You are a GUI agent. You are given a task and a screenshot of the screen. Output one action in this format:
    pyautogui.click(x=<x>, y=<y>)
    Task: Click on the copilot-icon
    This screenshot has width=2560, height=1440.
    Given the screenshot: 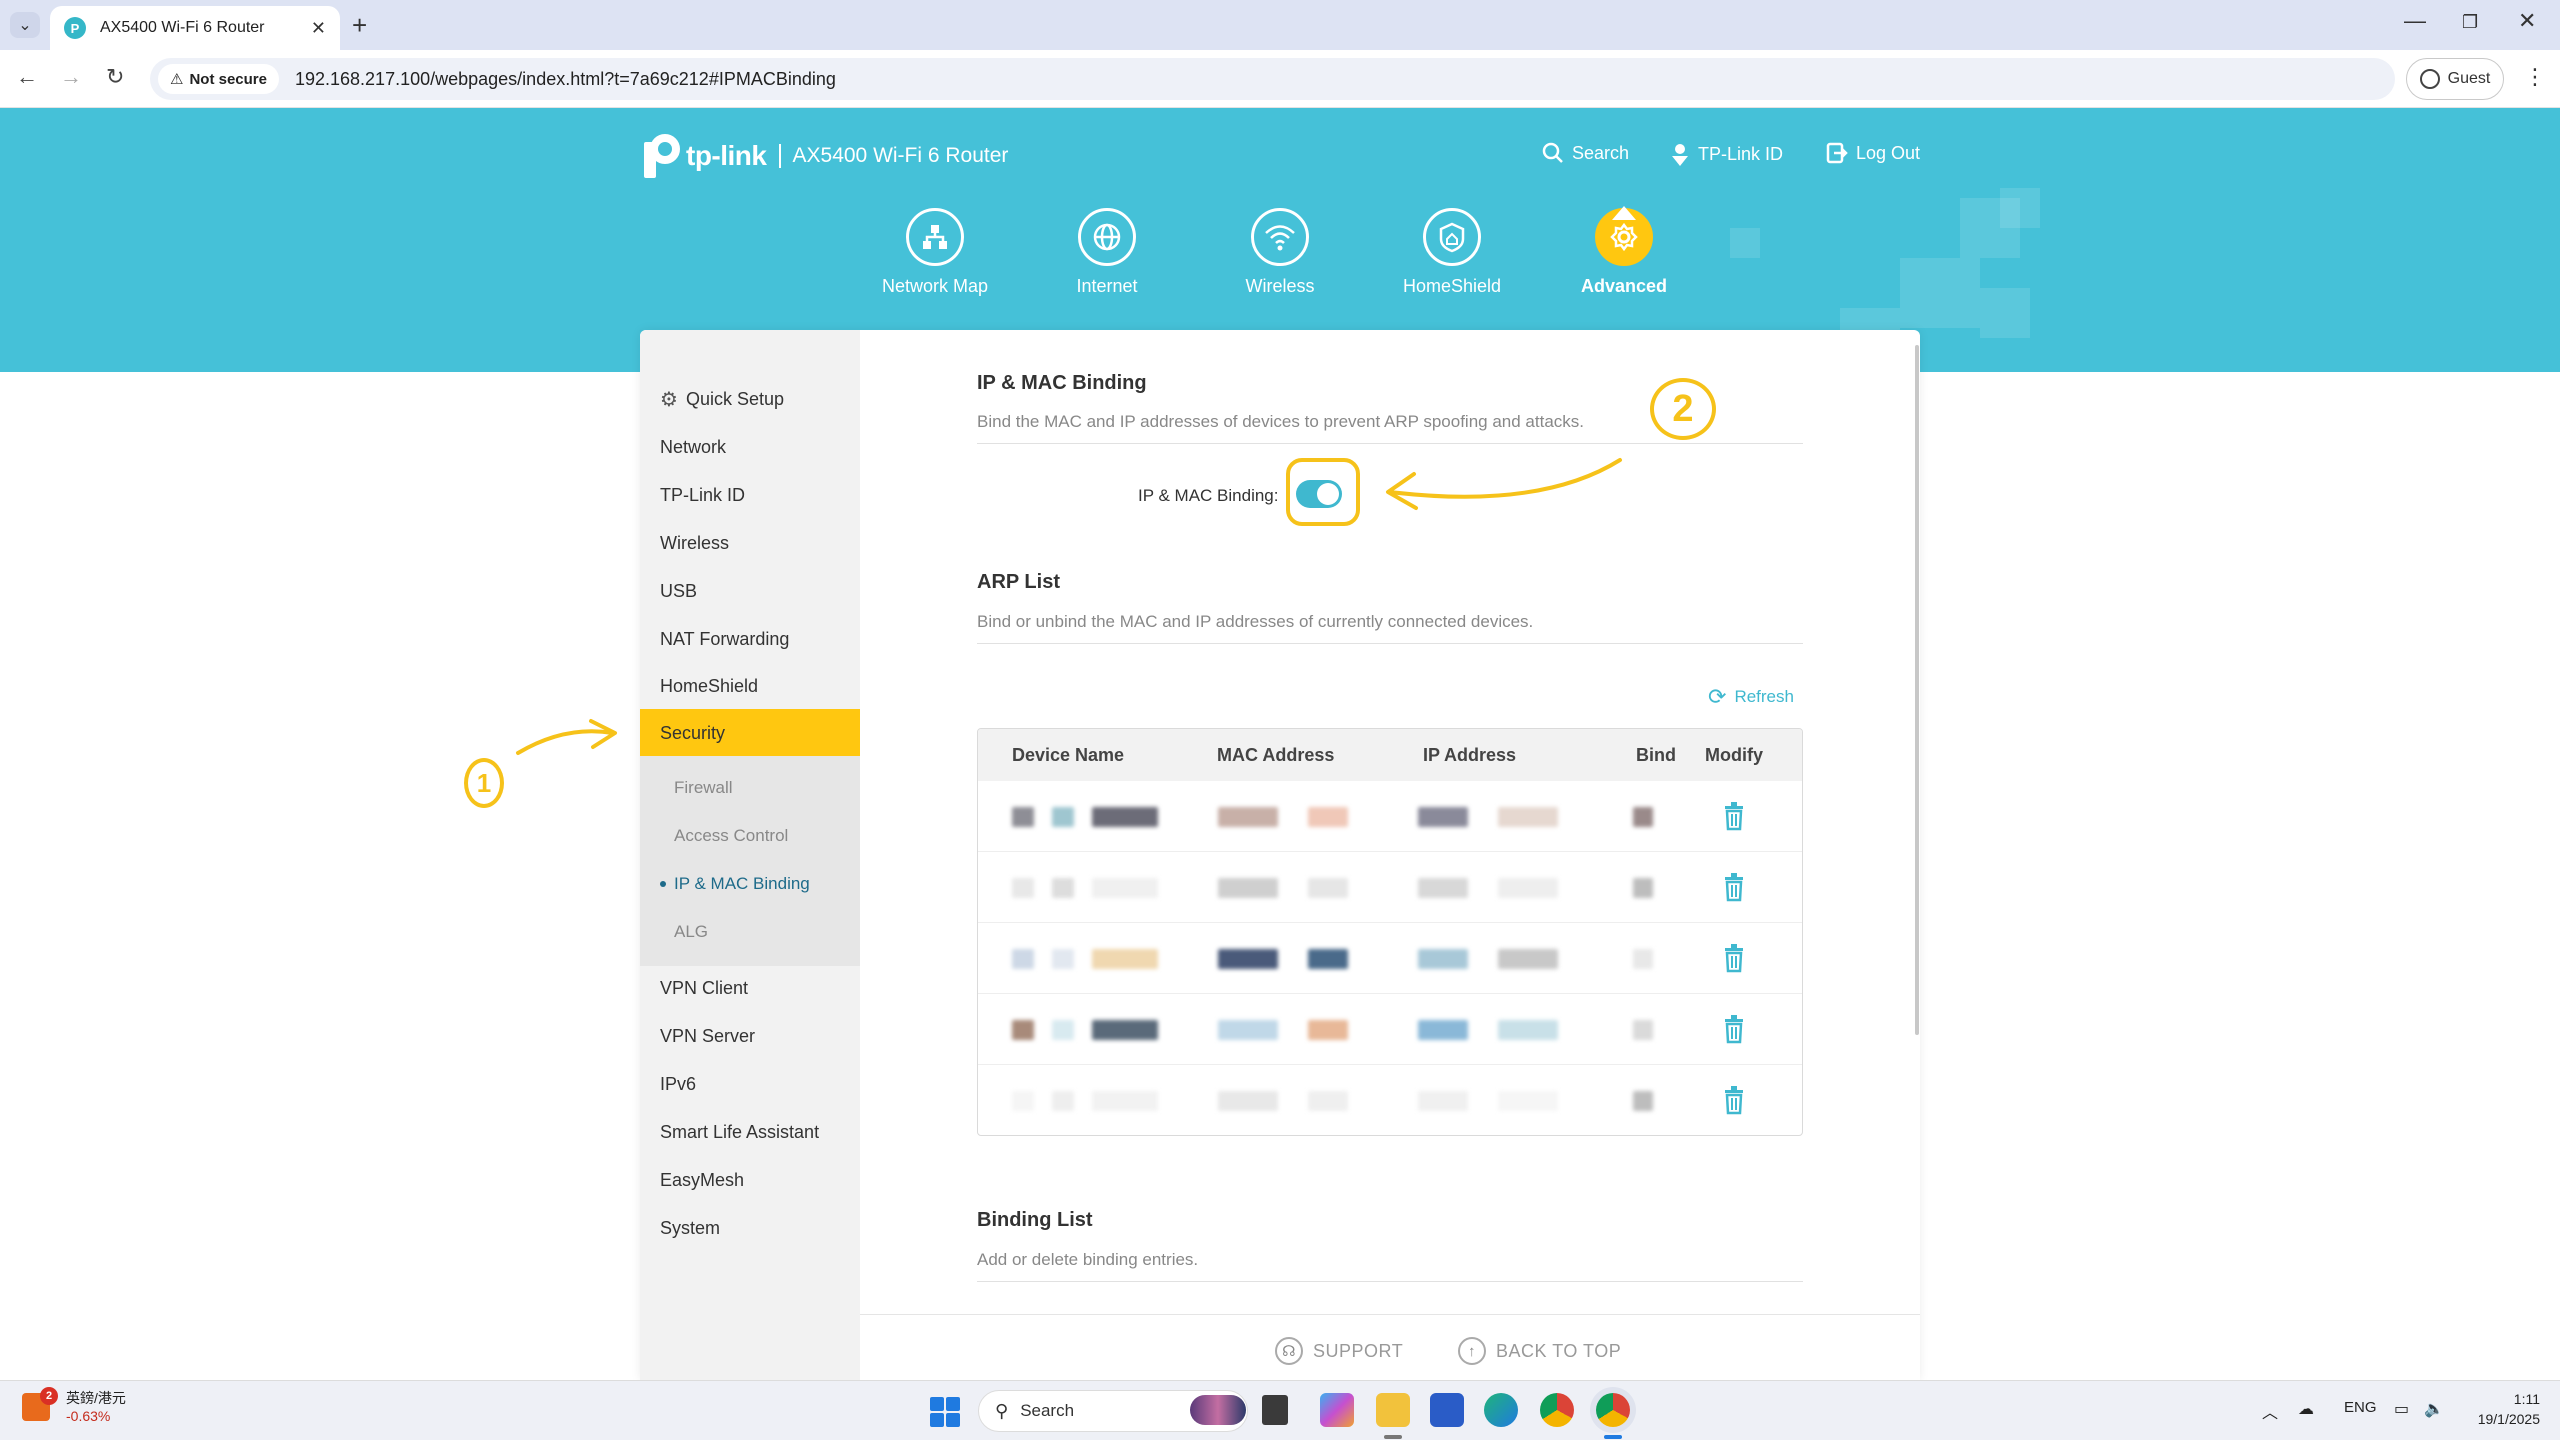 What is the action you would take?
    pyautogui.click(x=1337, y=1410)
    